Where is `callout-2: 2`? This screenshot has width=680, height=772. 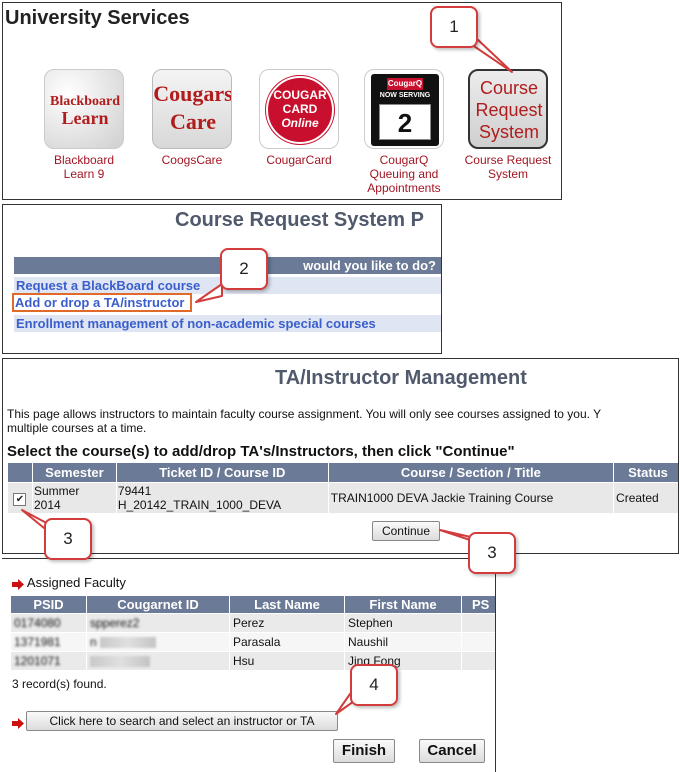 callout-2: 2 is located at coordinates (244, 269).